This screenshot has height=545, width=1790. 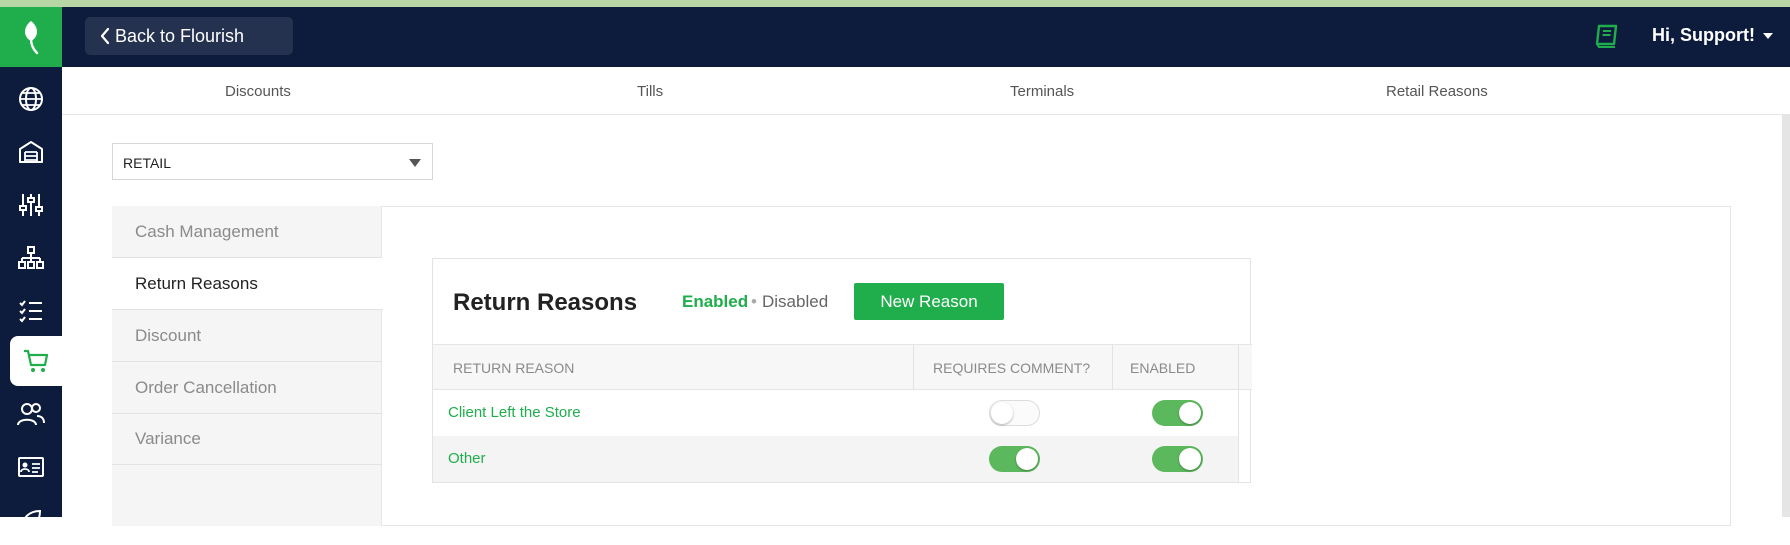 What do you see at coordinates (31, 467) in the screenshot?
I see `id-card-icon` at bounding box center [31, 467].